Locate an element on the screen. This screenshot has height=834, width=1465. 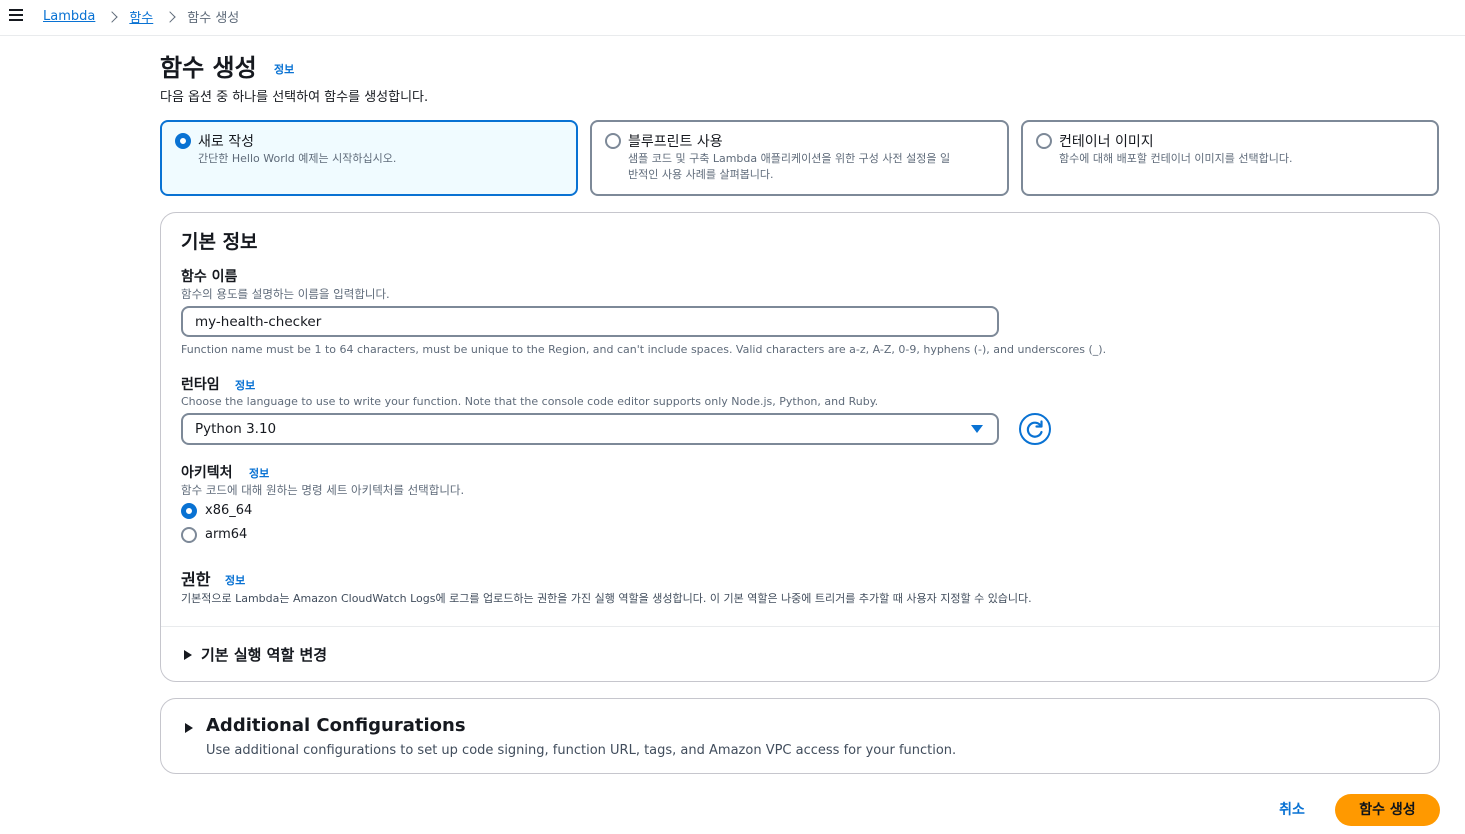
runtime-selected-value: Python 3.10 is located at coordinates (236, 429).